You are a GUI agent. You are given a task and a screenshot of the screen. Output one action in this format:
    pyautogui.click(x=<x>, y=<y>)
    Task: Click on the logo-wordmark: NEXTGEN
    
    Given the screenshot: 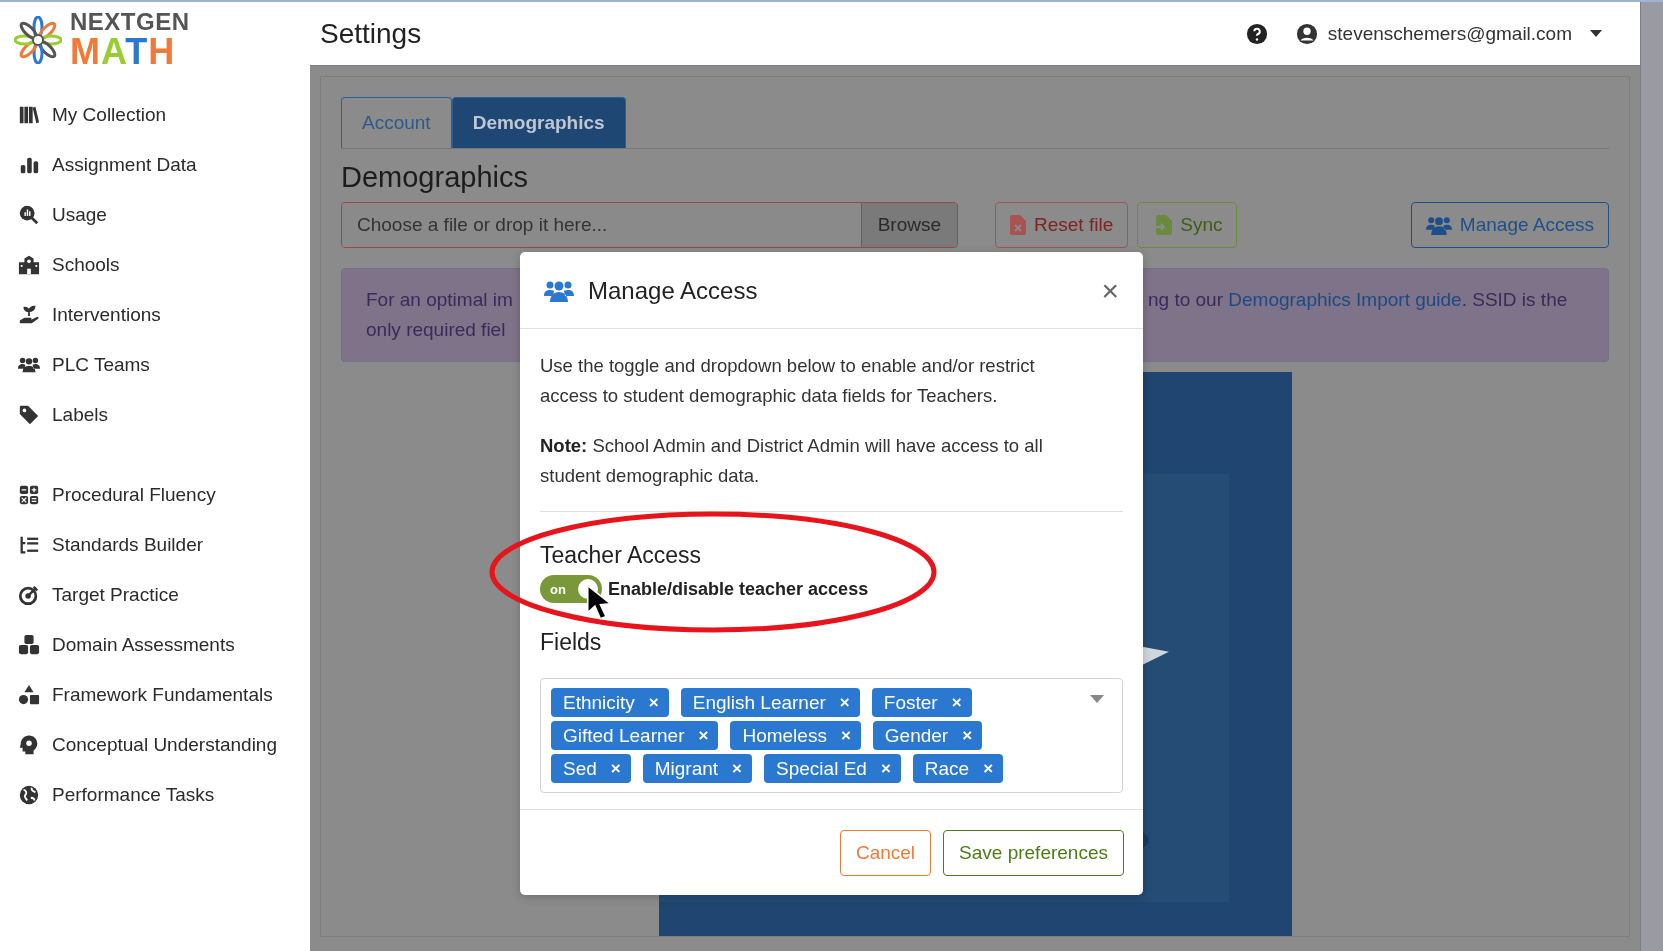 What is the action you would take?
    pyautogui.click(x=130, y=22)
    